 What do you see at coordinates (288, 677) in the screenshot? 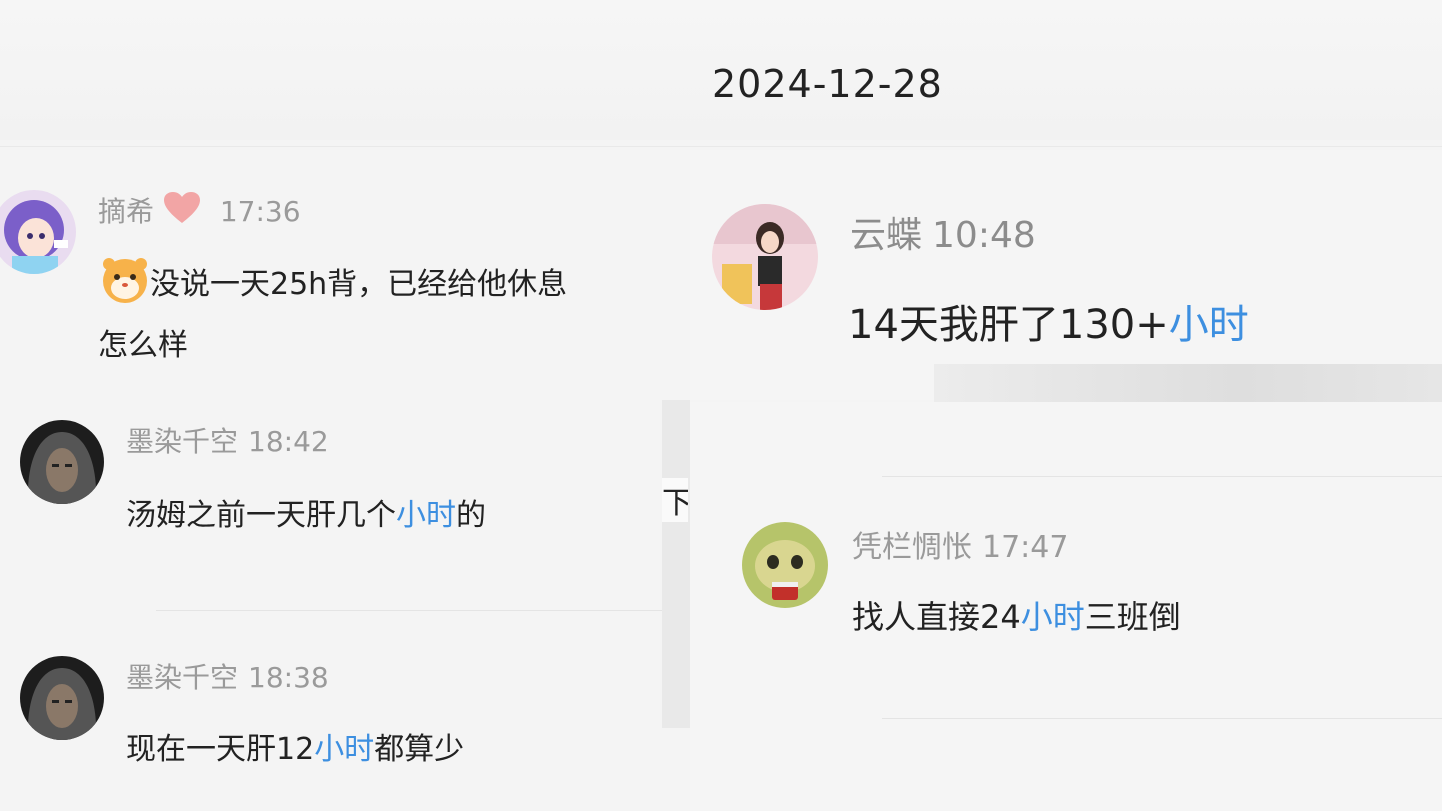
I see `comment-time: 18:38` at bounding box center [288, 677].